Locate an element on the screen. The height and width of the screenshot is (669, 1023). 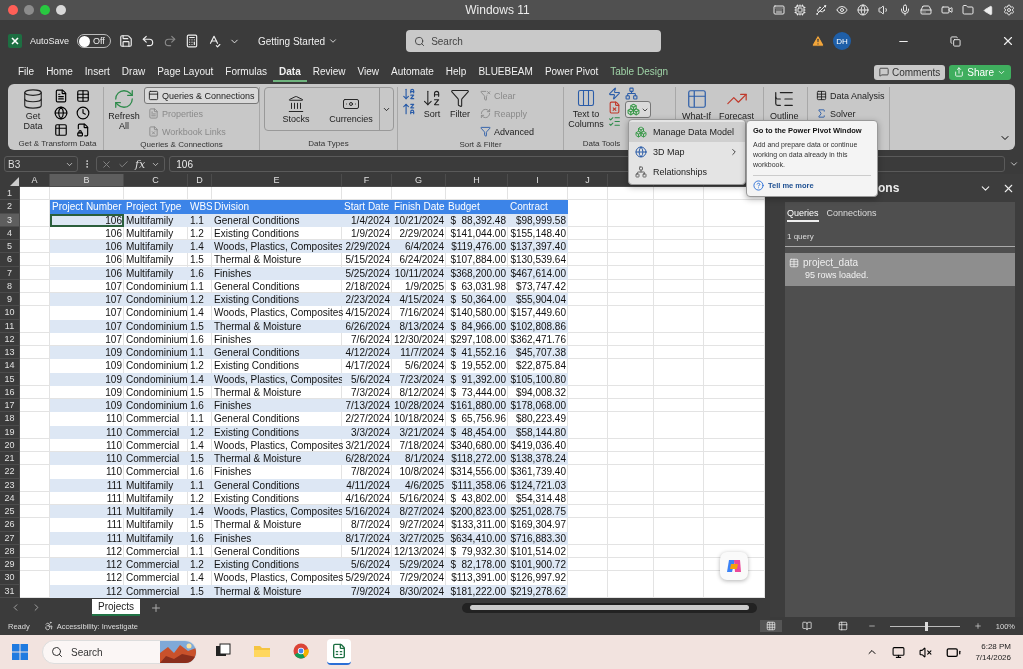
range-icon is located at coordinates (61, 130).